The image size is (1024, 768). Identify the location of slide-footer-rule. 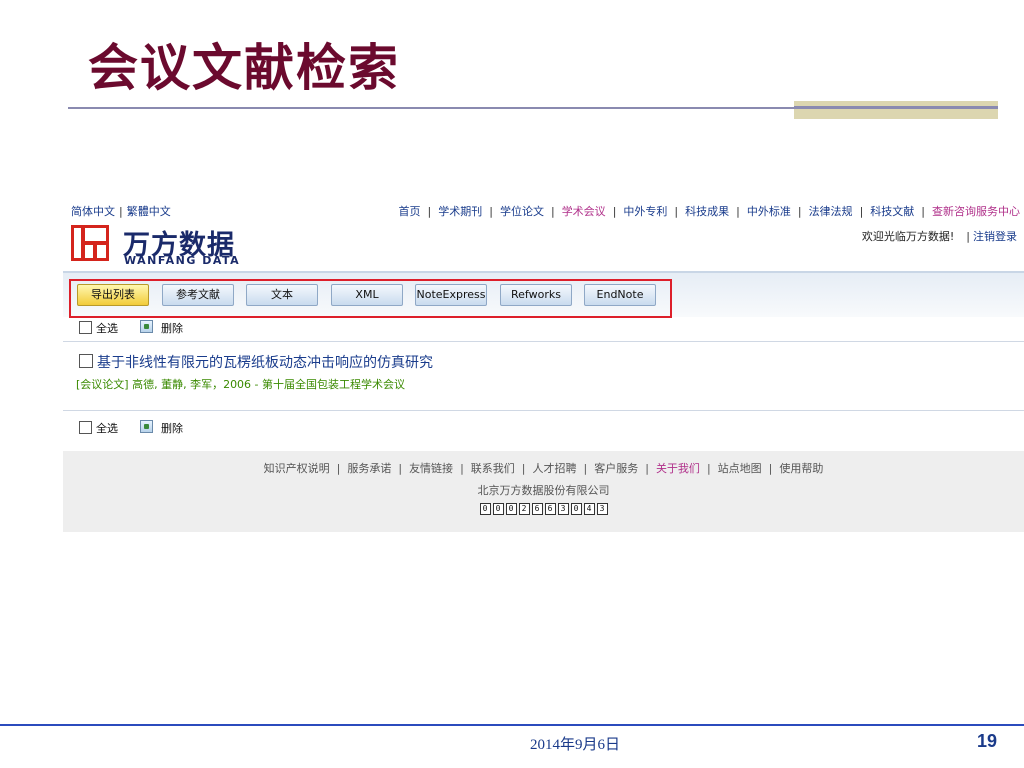
(512, 725).